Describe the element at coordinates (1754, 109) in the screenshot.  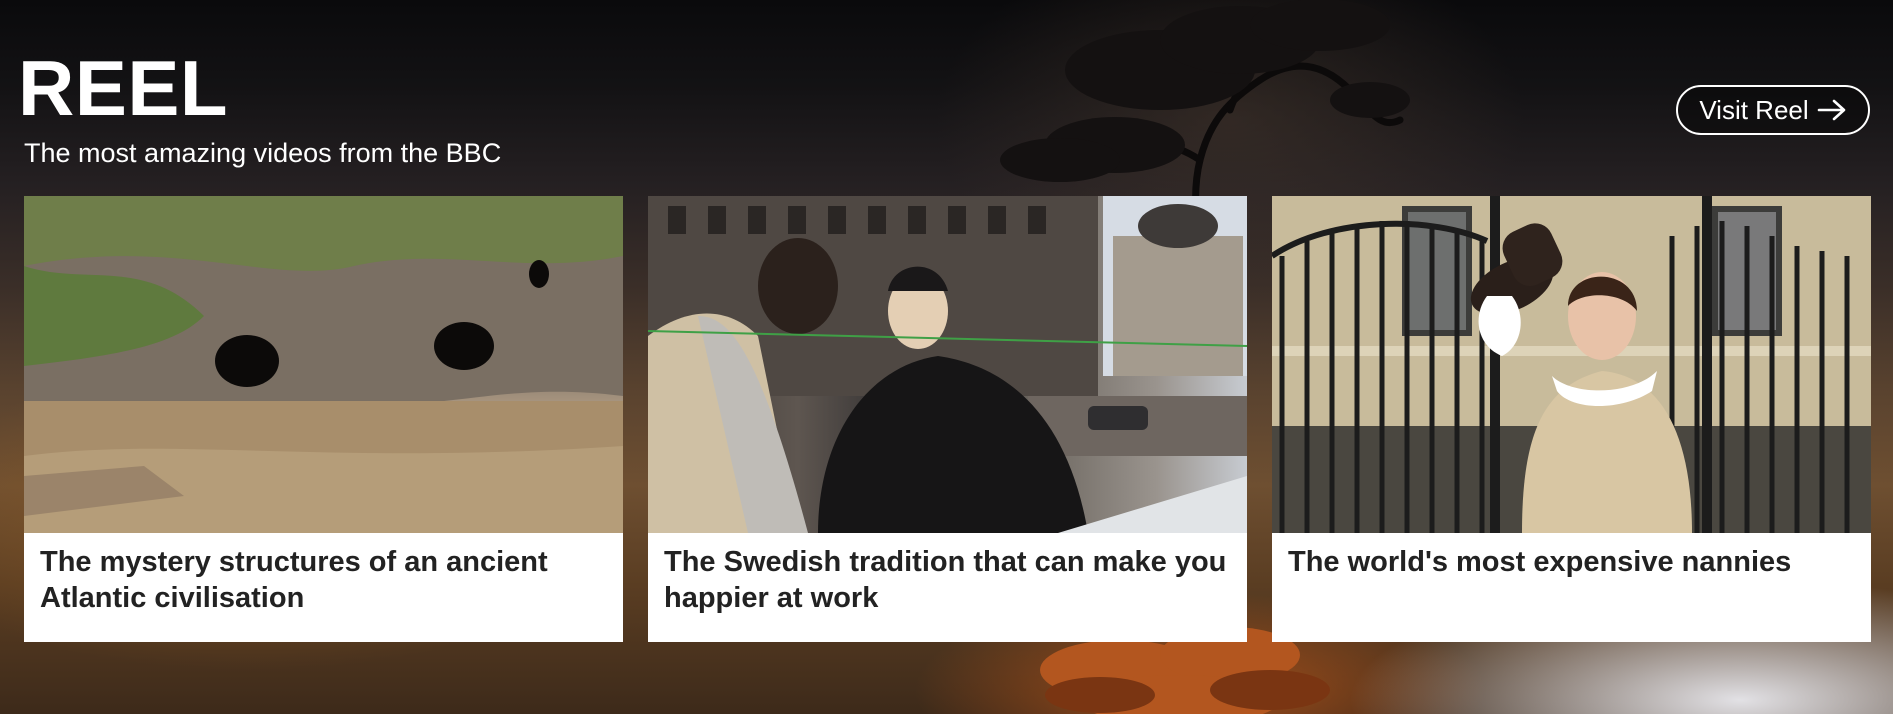
I see `visit-reel-label: Visit Reel` at that location.